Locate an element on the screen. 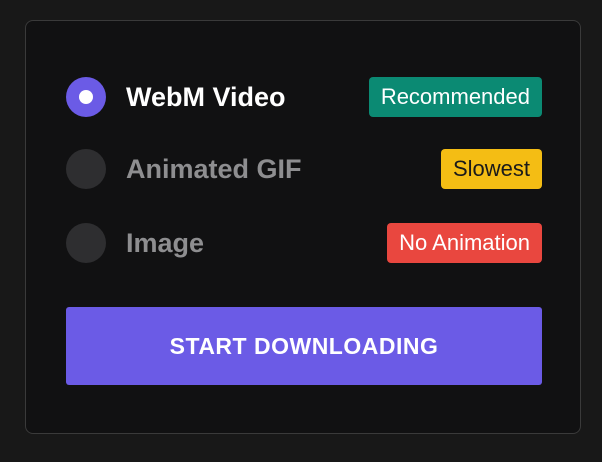 The width and height of the screenshot is (602, 462). option-webm-video: WebM Video Recommended is located at coordinates (304, 97).